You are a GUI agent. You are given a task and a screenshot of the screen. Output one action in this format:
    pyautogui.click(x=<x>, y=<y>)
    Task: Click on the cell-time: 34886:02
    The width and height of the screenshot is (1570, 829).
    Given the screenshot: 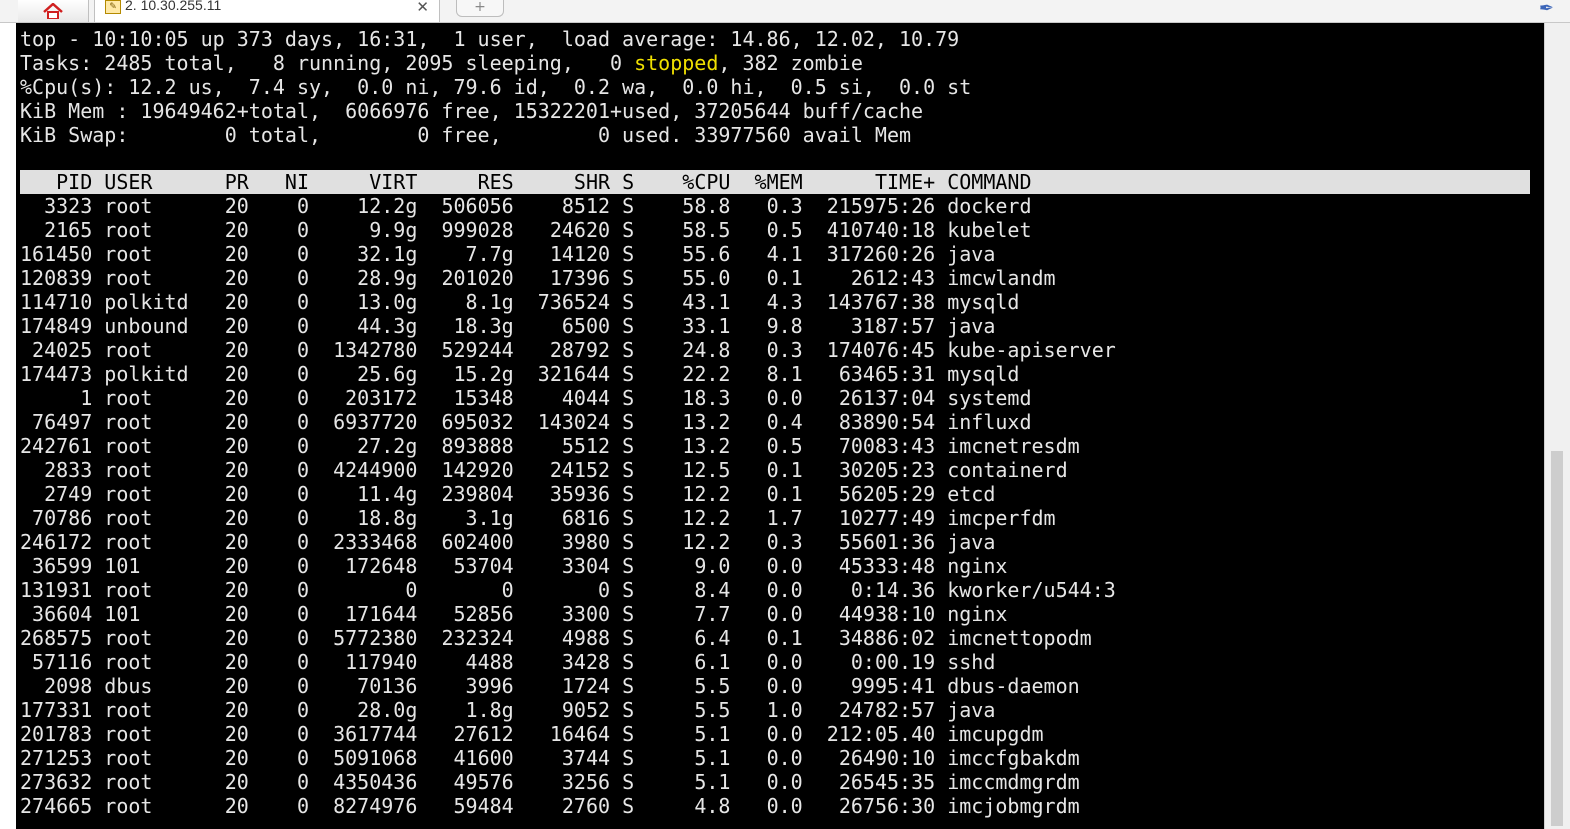 What is the action you would take?
    pyautogui.click(x=869, y=638)
    